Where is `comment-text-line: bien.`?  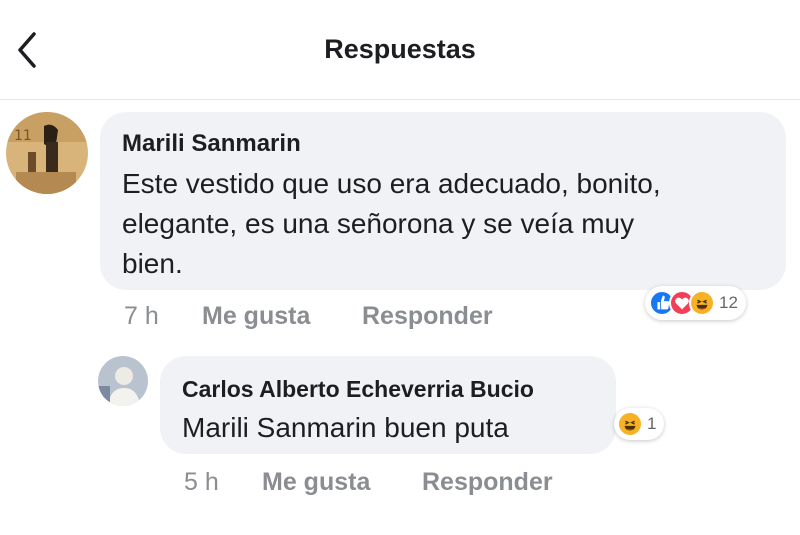
comment-text-line: bien. is located at coordinates (152, 263).